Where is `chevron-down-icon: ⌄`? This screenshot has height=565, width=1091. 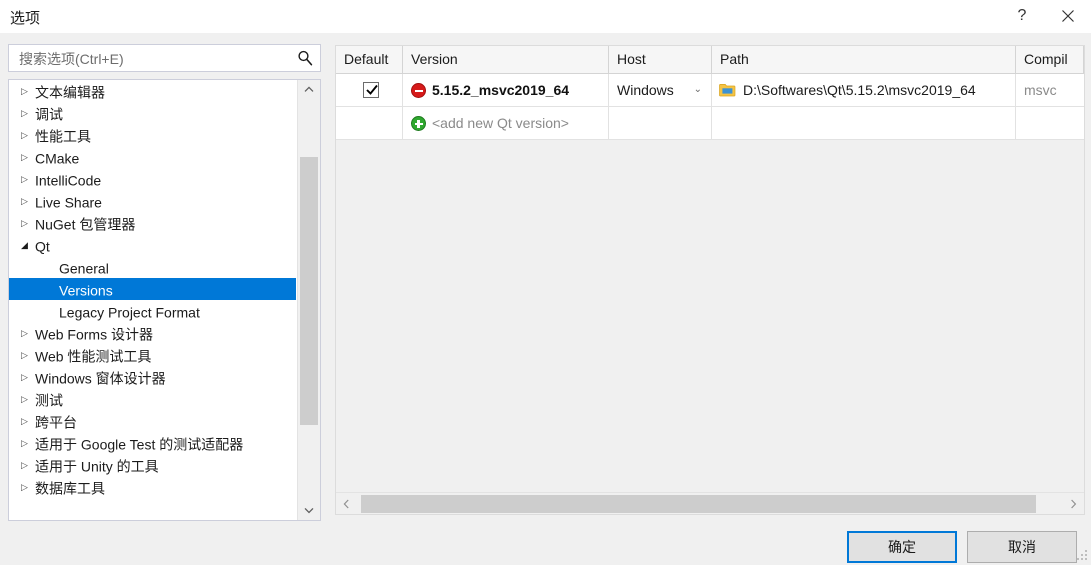
chevron-down-icon: ⌄ is located at coordinates (698, 90).